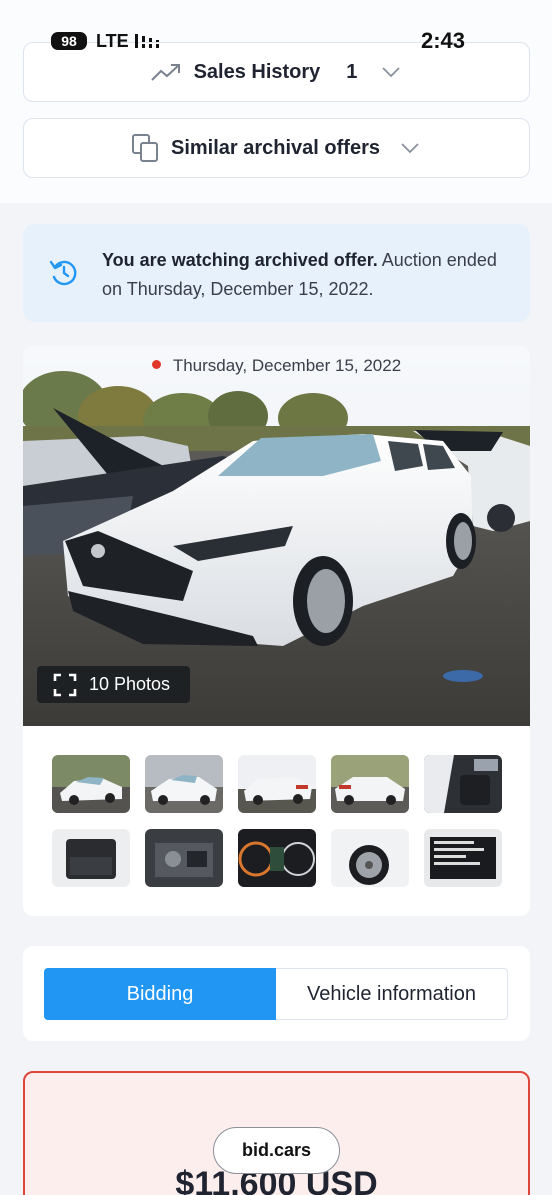 The height and width of the screenshot is (1195, 552). What do you see at coordinates (276, 1150) in the screenshot?
I see `browser-address-pill: bid.cars` at bounding box center [276, 1150].